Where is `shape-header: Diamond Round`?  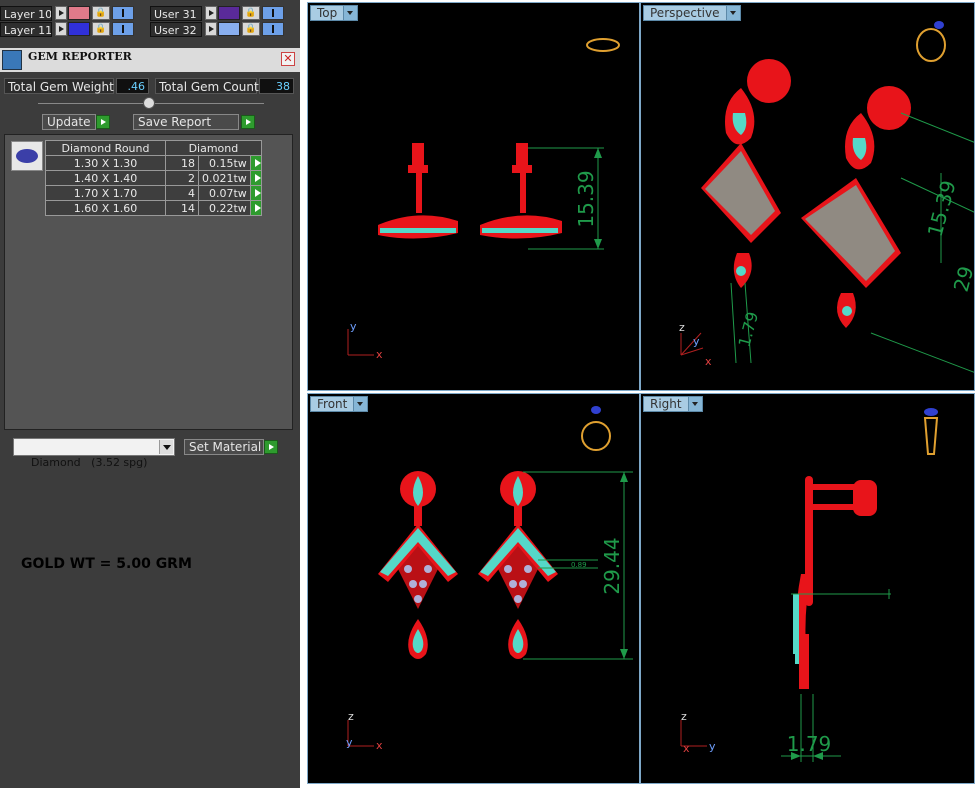
shape-header: Diamond Round is located at coordinates (105, 148).